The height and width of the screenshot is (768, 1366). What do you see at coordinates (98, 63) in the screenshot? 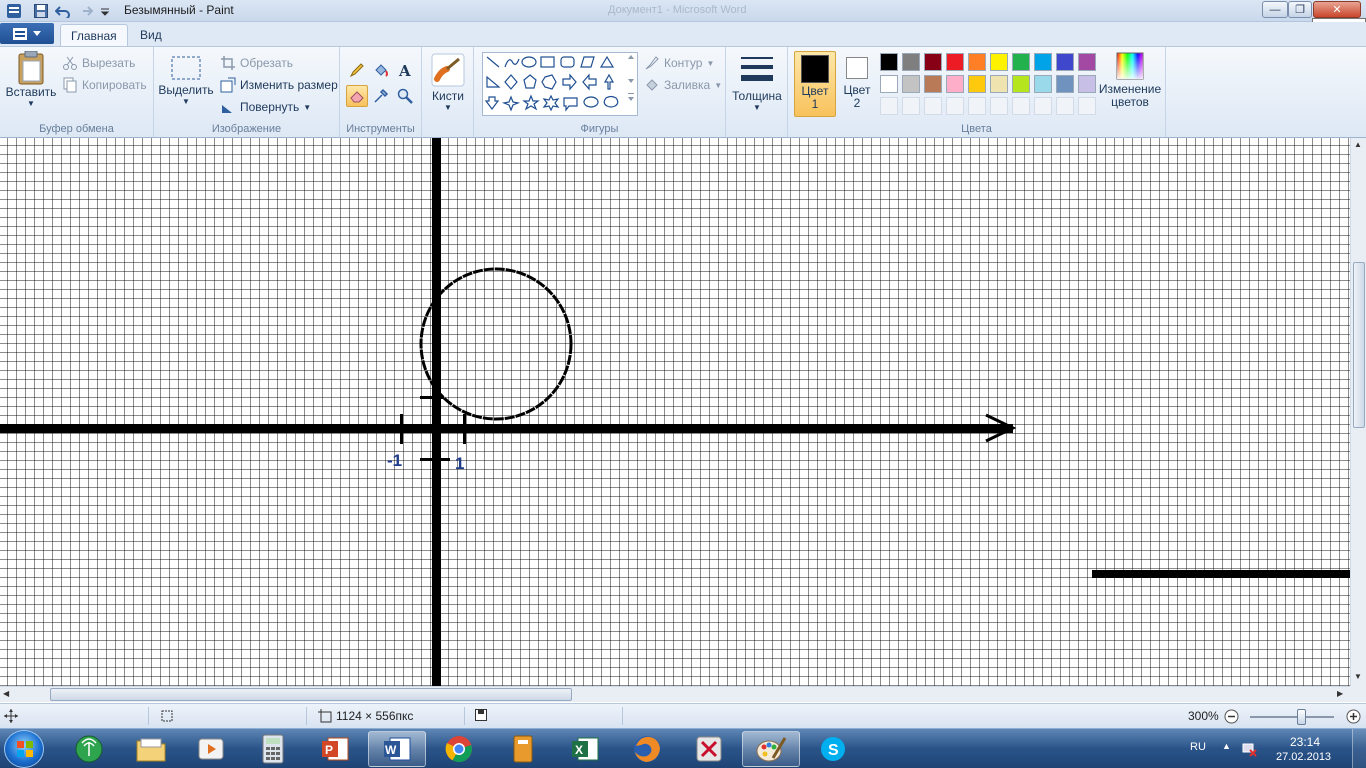
I see `cut-button: Вырезать` at bounding box center [98, 63].